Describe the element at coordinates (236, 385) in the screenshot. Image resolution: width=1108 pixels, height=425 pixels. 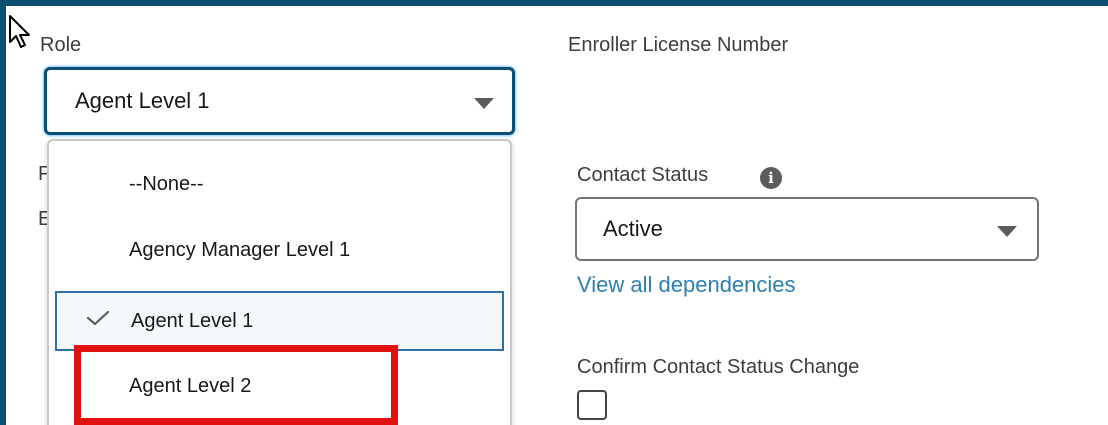
I see `highlight-annotation` at that location.